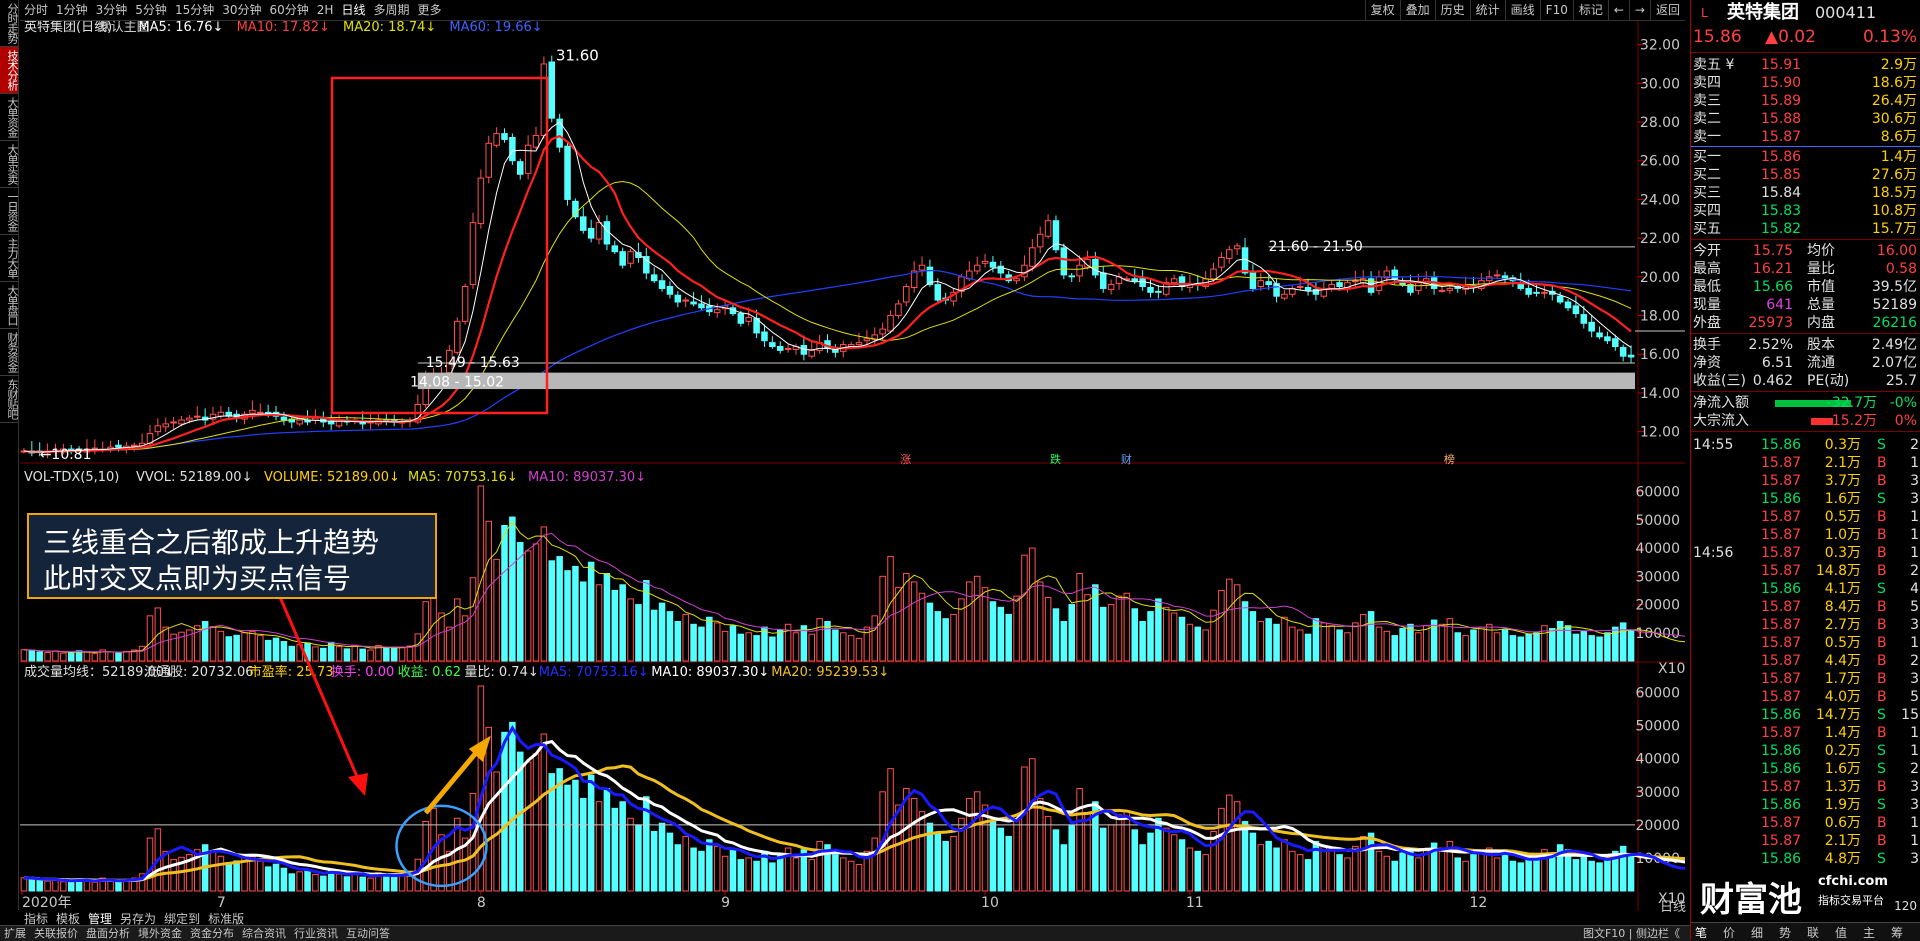 This screenshot has width=1920, height=941. I want to click on panel-tab-1: 价, so click(1729, 932).